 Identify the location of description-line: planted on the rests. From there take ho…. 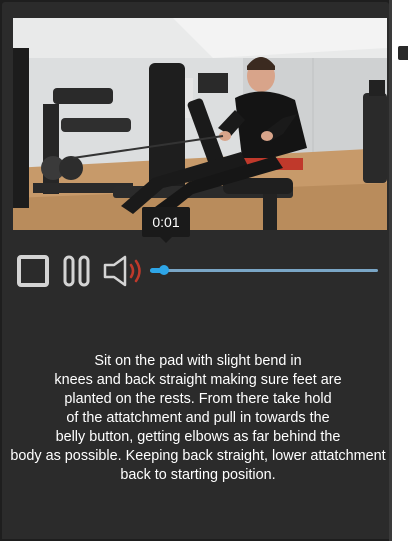
(198, 399).